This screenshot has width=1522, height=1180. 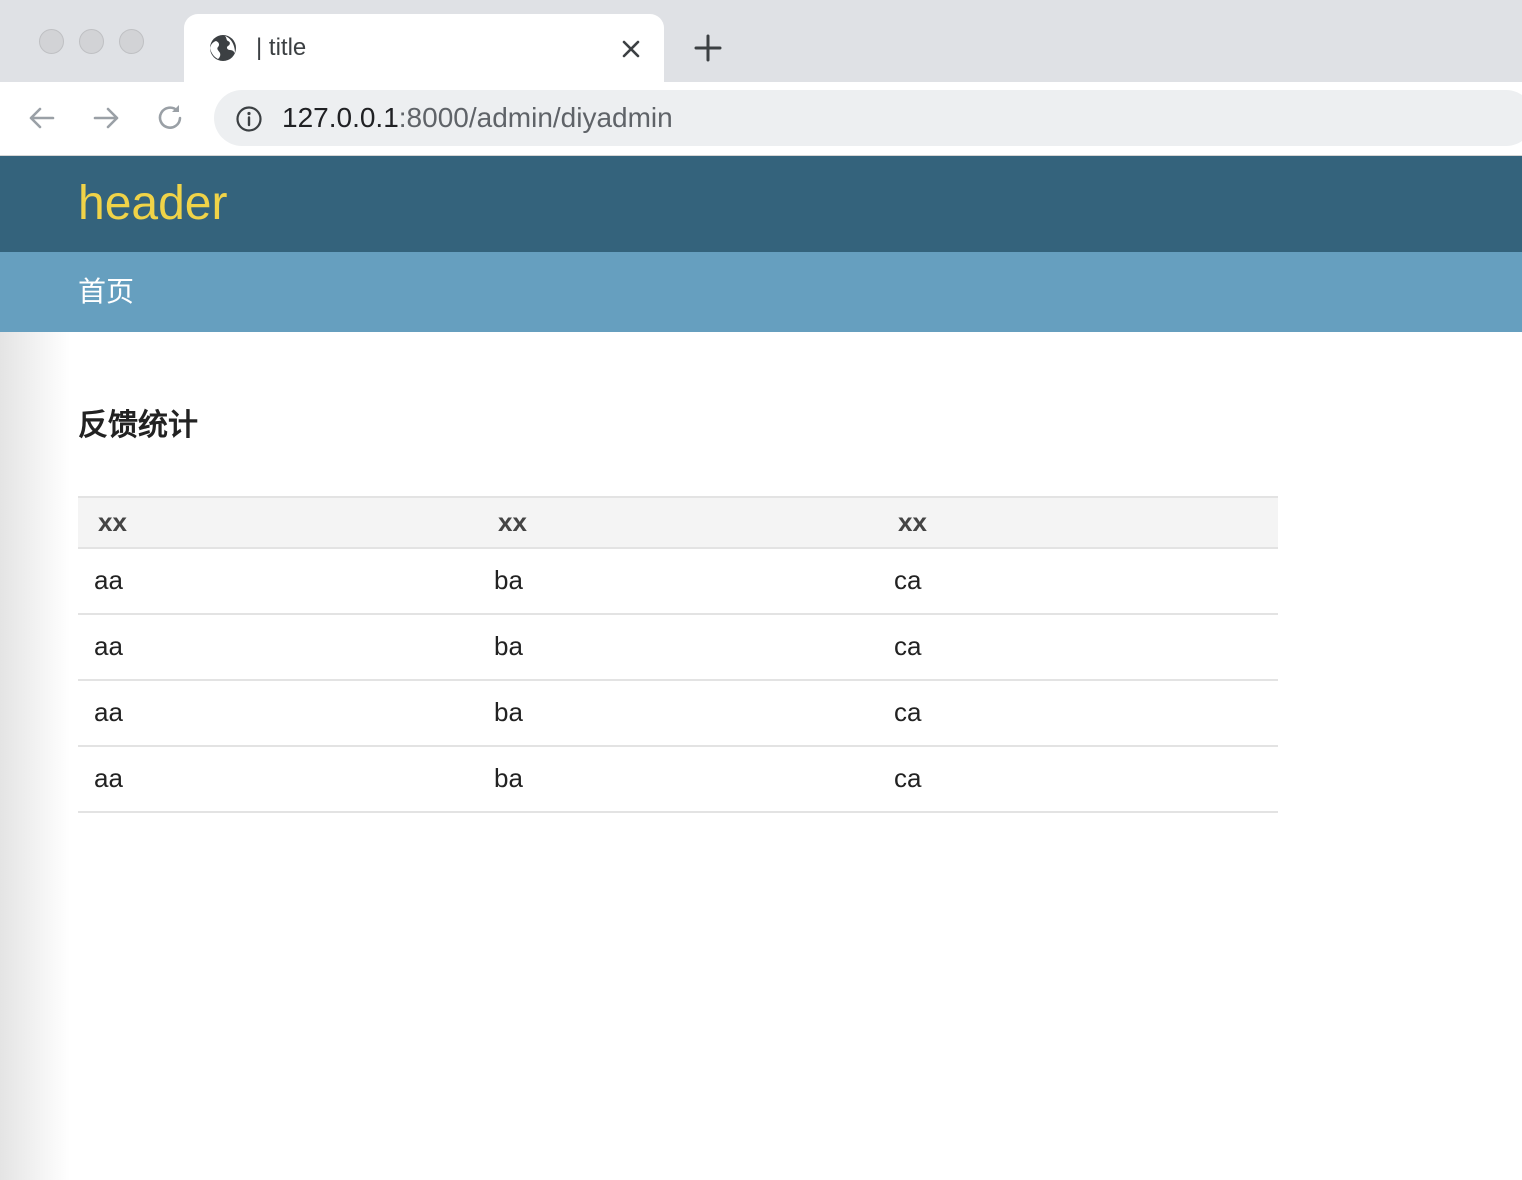 What do you see at coordinates (868, 118) in the screenshot?
I see `address-bar: 127.0.0.1:8000/admin/diyadmin` at bounding box center [868, 118].